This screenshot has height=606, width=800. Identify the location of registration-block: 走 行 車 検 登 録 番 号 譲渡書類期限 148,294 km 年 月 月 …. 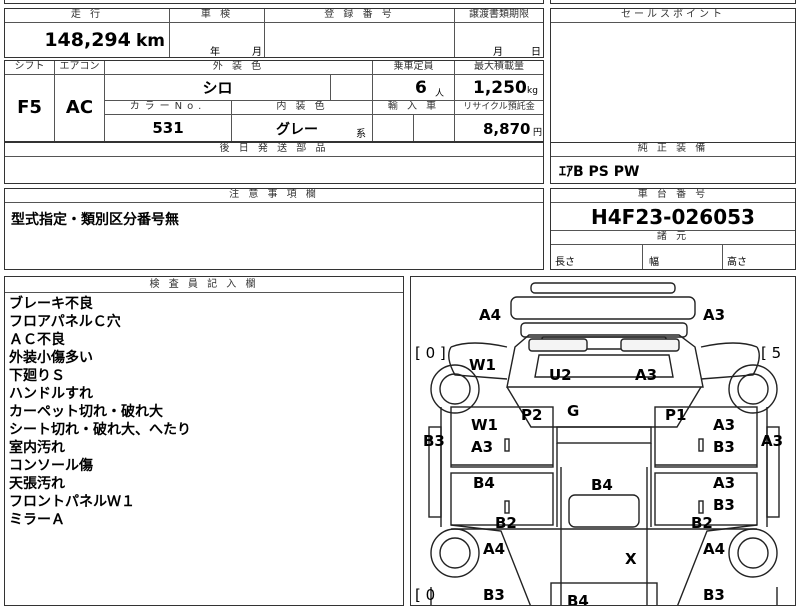
(274, 33).